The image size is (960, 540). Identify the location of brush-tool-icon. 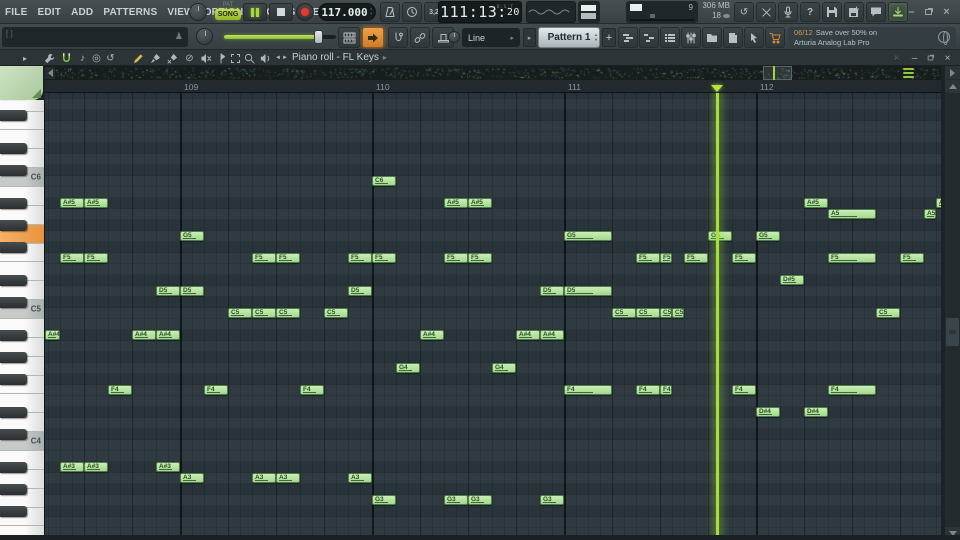
(155, 58).